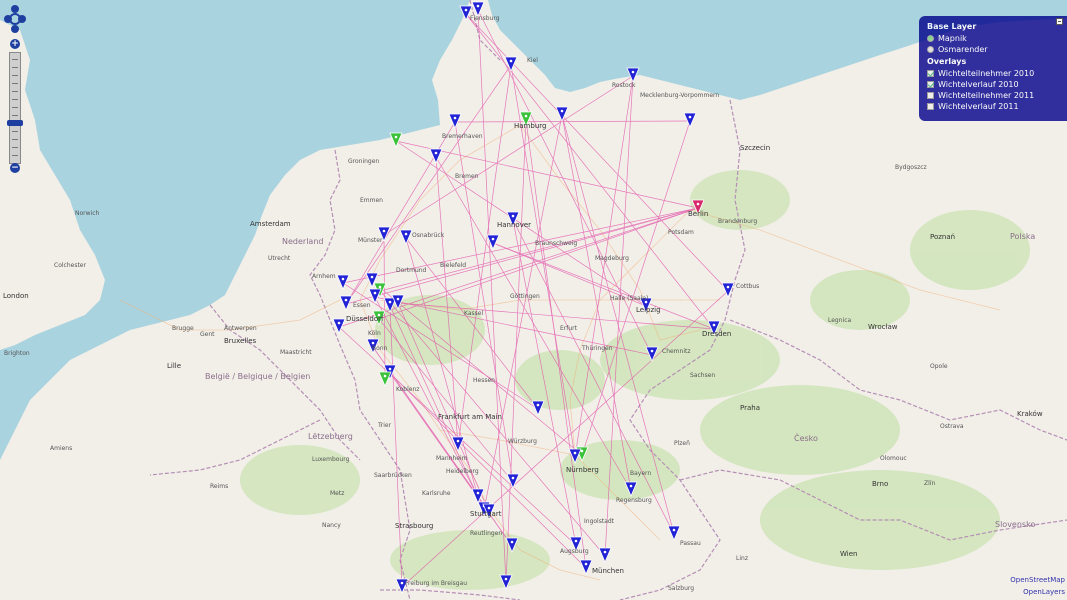  I want to click on attribution: OpenStreetMap OpenLayers, so click(1037, 586).